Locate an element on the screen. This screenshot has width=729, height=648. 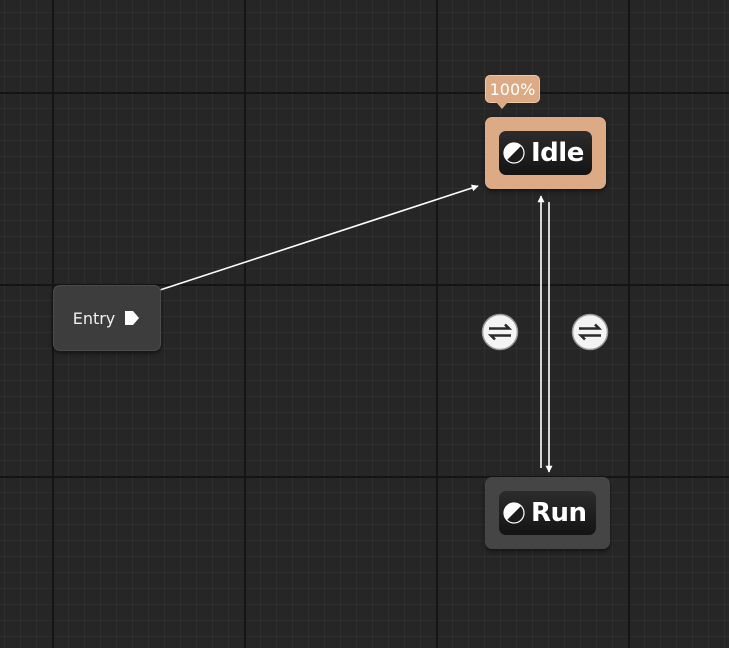
state-title-bar: Idle is located at coordinates (545, 153).